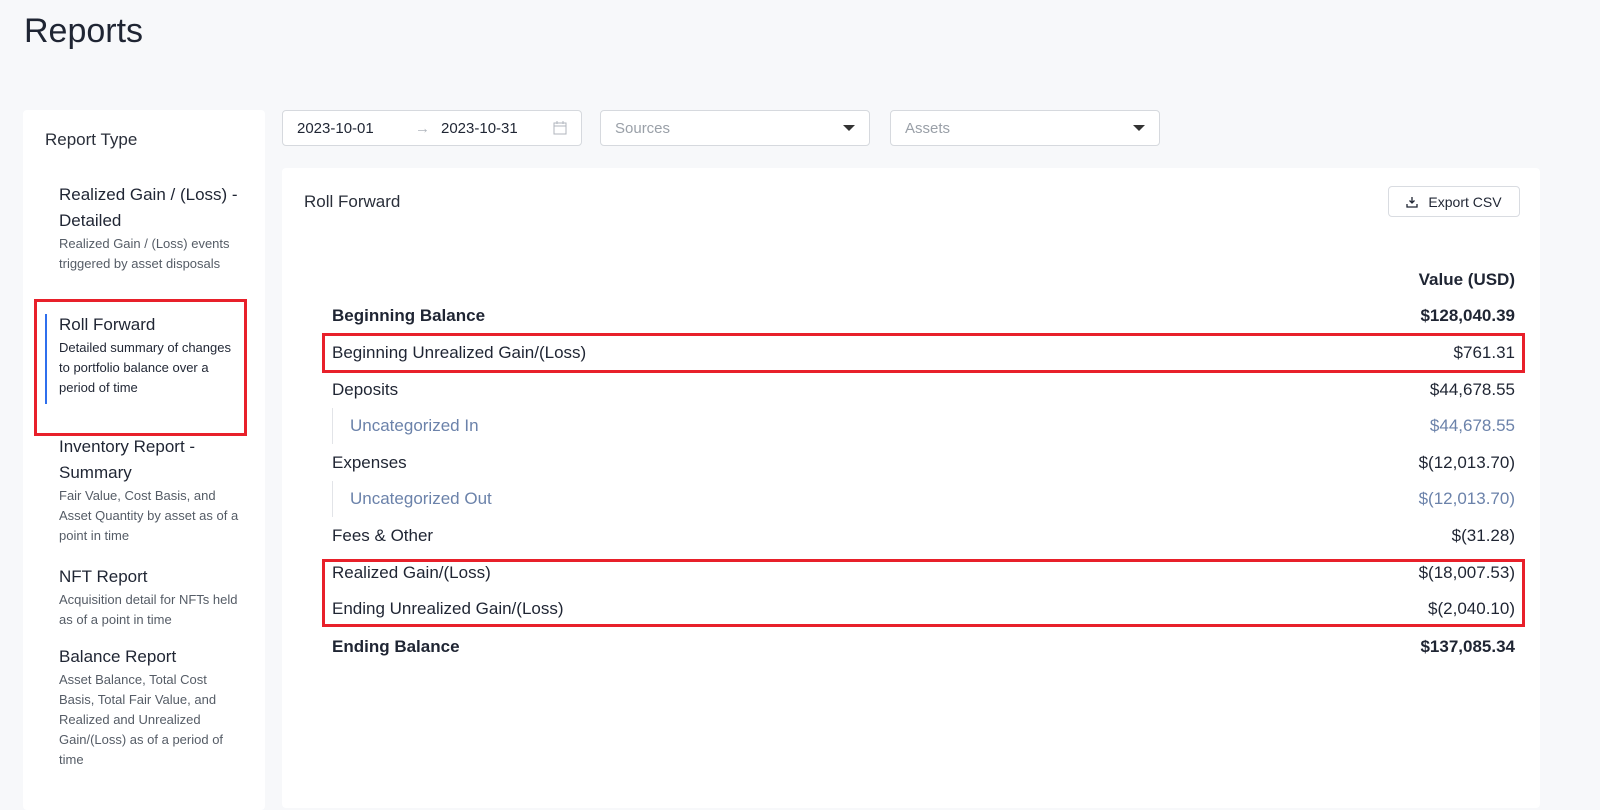 The height and width of the screenshot is (810, 1600). Describe the element at coordinates (1467, 315) in the screenshot. I see `row-value: $128,040.39` at that location.